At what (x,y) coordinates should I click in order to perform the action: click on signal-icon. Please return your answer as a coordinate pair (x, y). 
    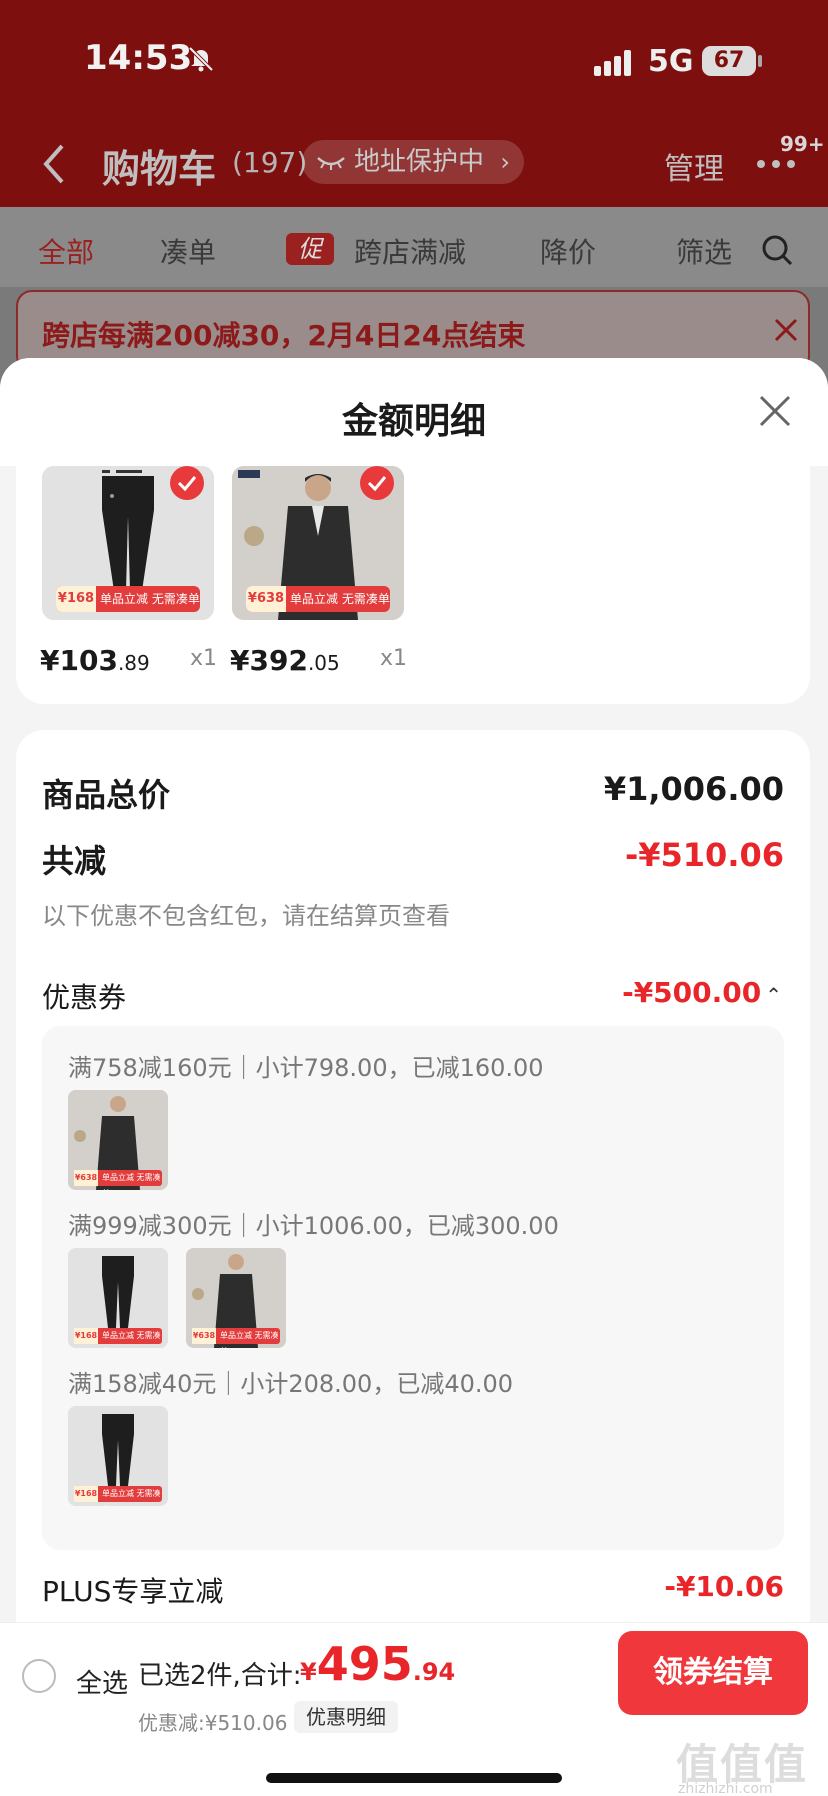
    Looking at the image, I should click on (612, 63).